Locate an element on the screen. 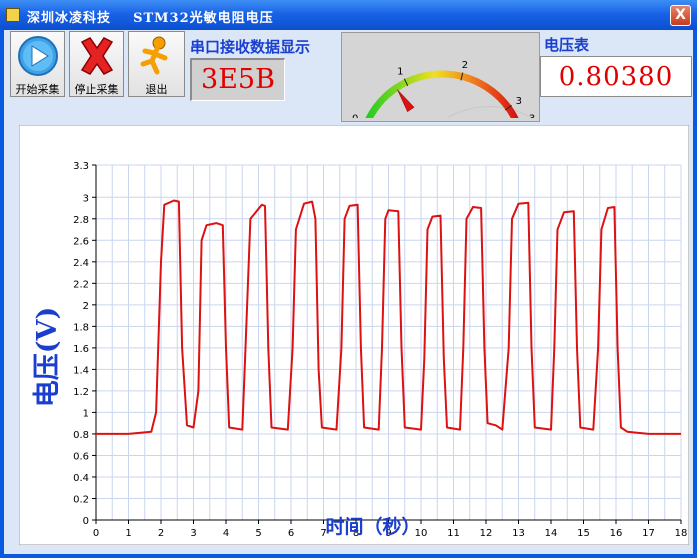 The width and height of the screenshot is (697, 558). y-tick-label: 2.8 is located at coordinates (81, 220).